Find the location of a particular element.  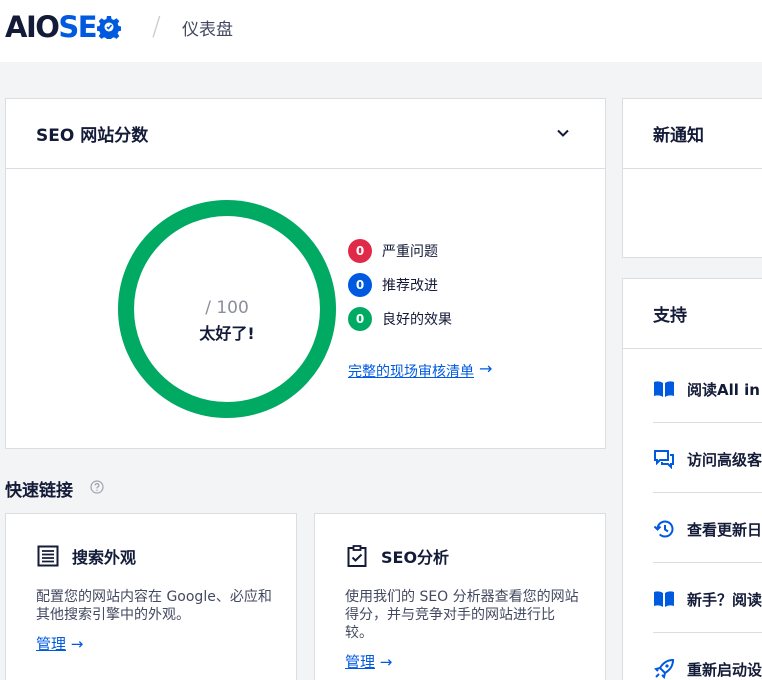

clipboard-check-icon is located at coordinates (357, 556).